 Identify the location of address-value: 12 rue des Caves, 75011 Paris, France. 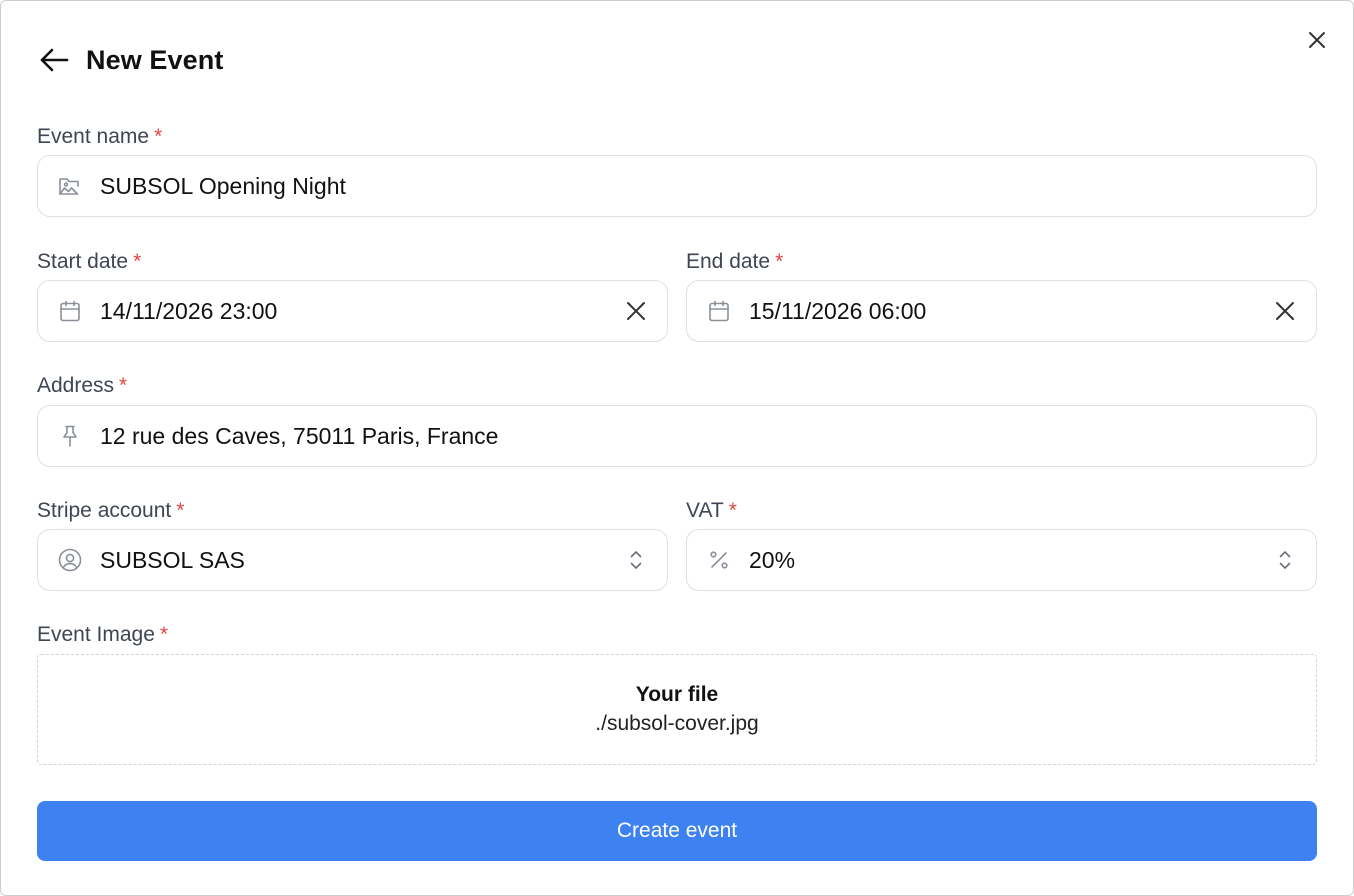
(299, 435).